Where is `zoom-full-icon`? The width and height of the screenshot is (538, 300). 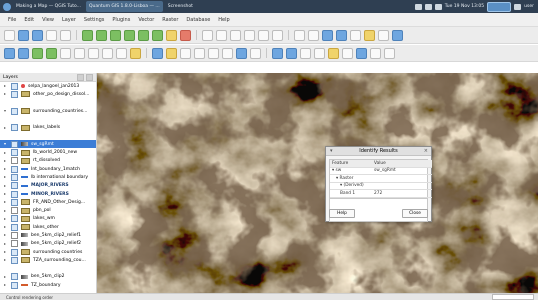 zoom-full-icon is located at coordinates (65, 53).